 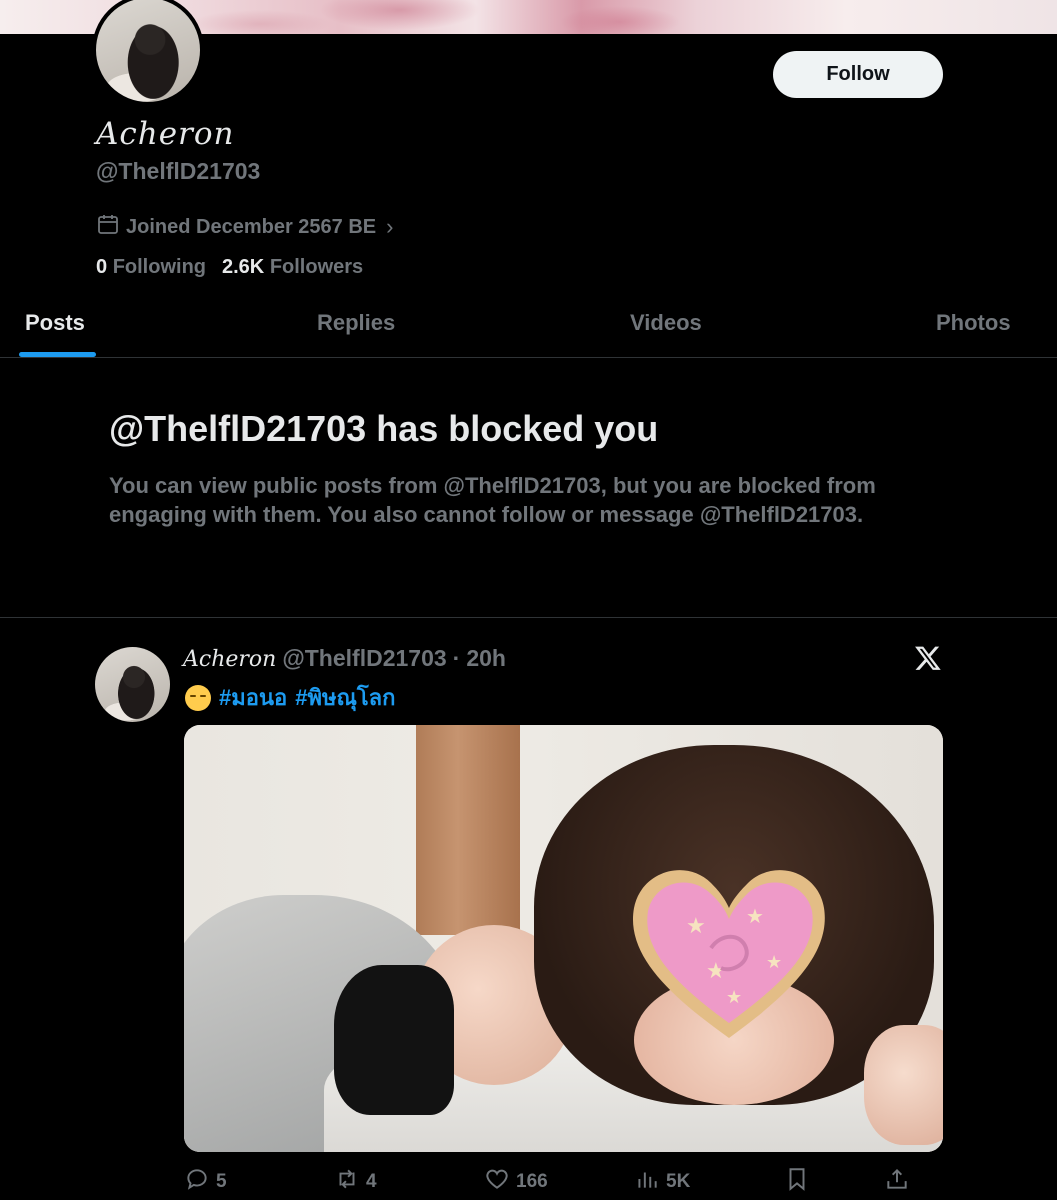 I want to click on following-label: Following, so click(x=159, y=267).